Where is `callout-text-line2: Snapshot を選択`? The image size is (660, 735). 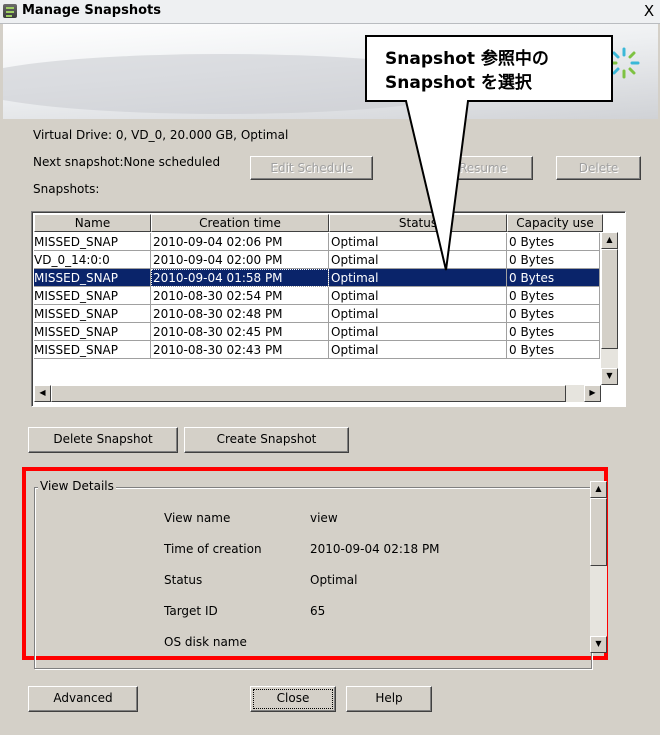 callout-text-line2: Snapshot を選択 is located at coordinates (458, 83).